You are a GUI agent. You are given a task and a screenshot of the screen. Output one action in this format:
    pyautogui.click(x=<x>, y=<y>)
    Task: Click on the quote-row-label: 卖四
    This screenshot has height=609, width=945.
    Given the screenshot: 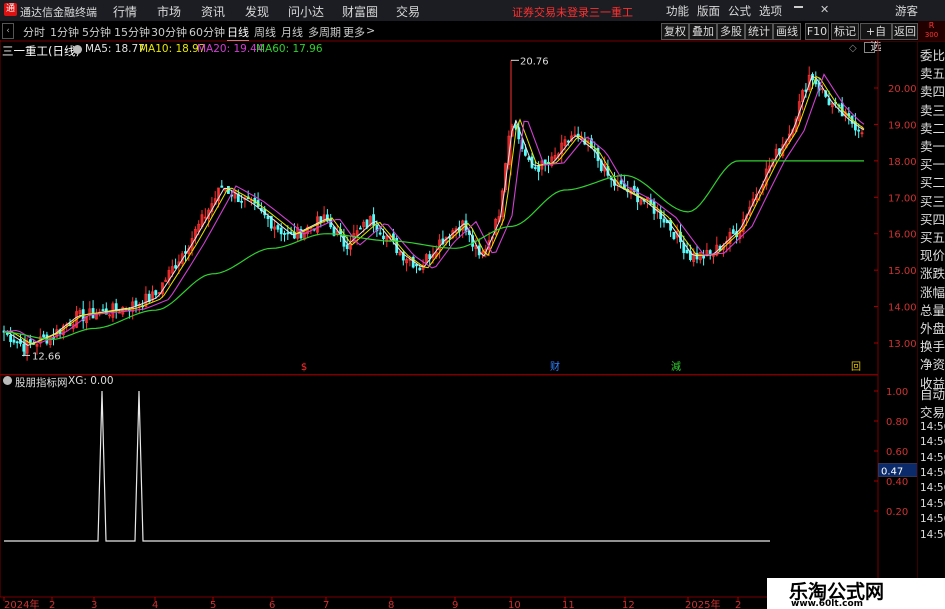 What is the action you would take?
    pyautogui.click(x=932, y=92)
    